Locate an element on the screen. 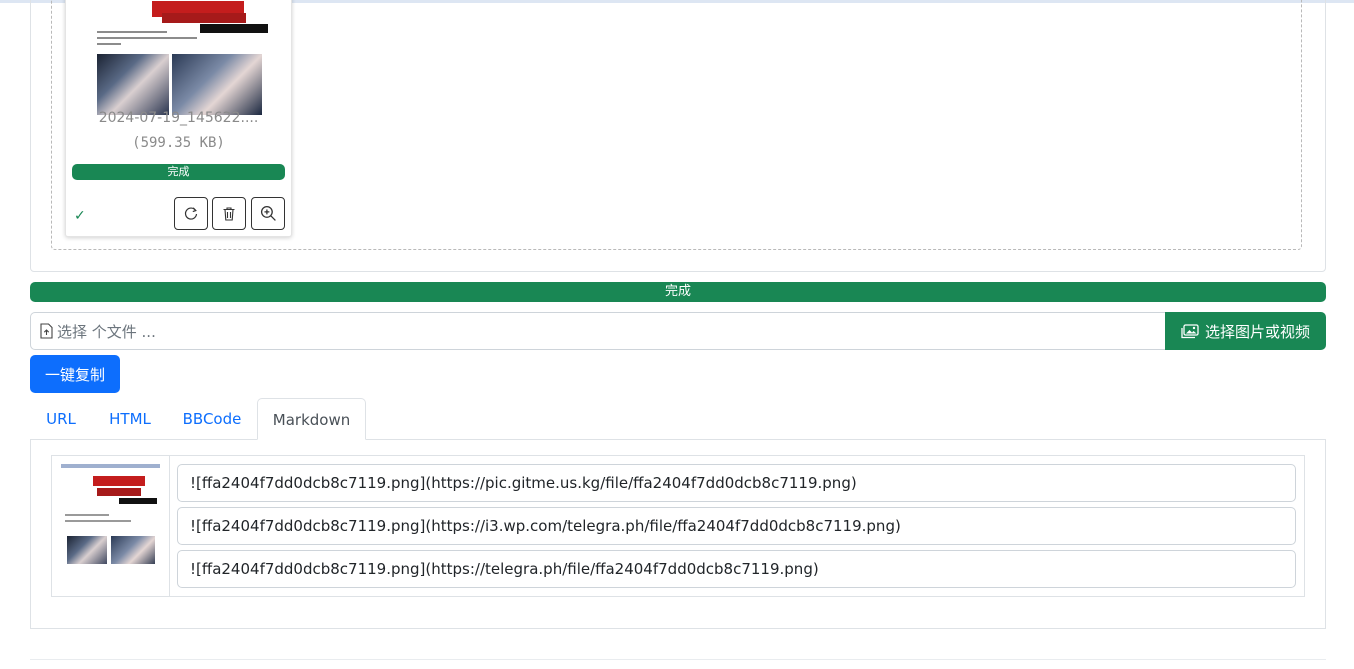  file-preview-card: 2024-07-19_145622.... (599.35 KB) 完成 ✓ is located at coordinates (178, 118).